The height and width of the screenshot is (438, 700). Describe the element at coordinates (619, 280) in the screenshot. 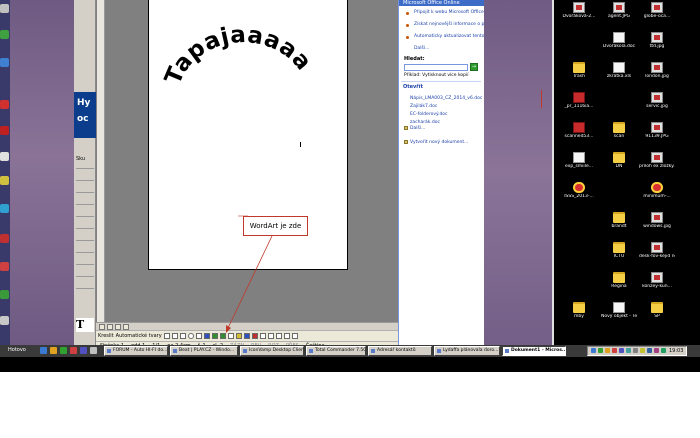

I see `desktop-icon: Regina` at that location.